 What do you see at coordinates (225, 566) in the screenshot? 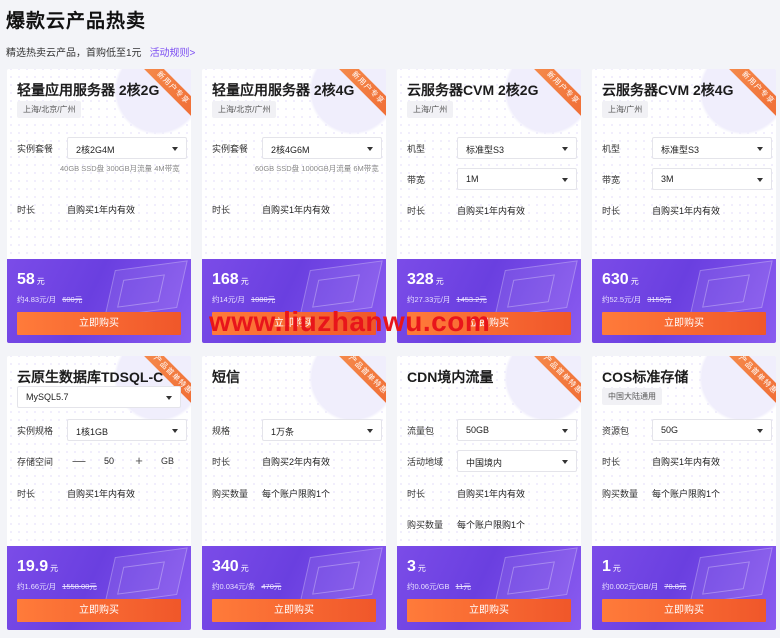
I see `price-value: 340` at bounding box center [225, 566].